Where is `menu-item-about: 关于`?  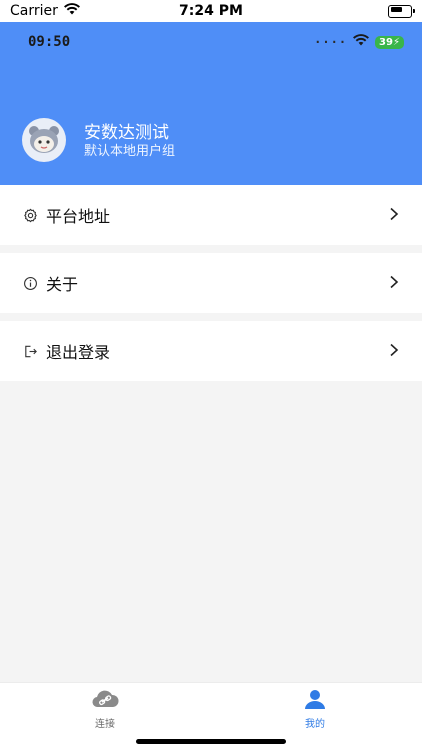
menu-item-about: 关于 is located at coordinates (211, 283).